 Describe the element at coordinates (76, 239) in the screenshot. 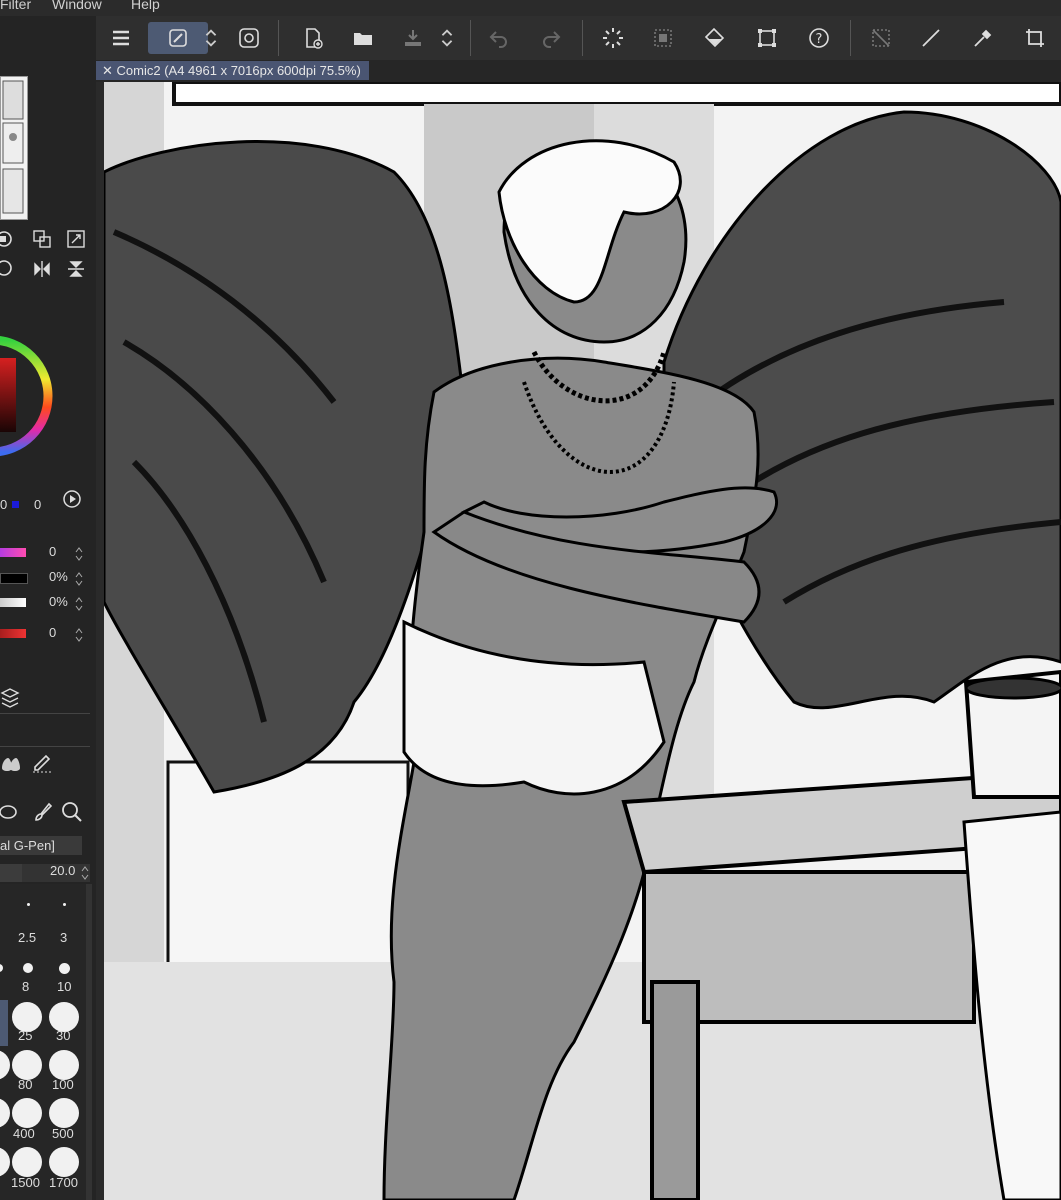

I see `expand-icon` at that location.